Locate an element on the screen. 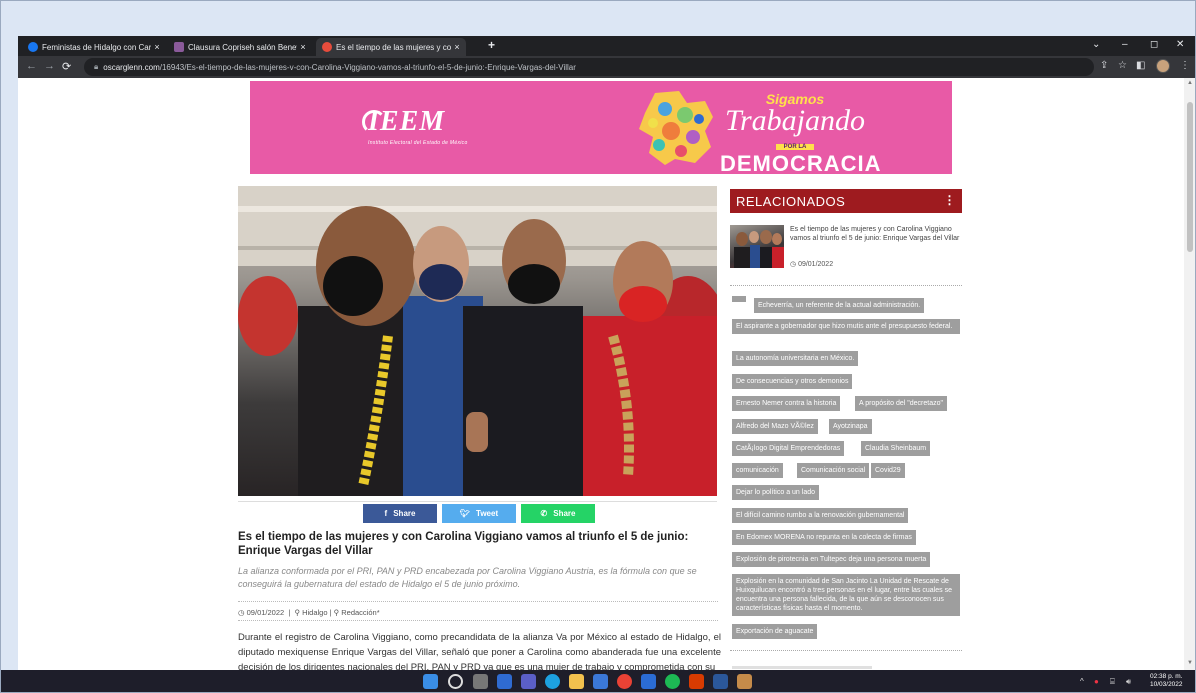  scroll-up-icon: ▲ is located at coordinates (1190, 83).